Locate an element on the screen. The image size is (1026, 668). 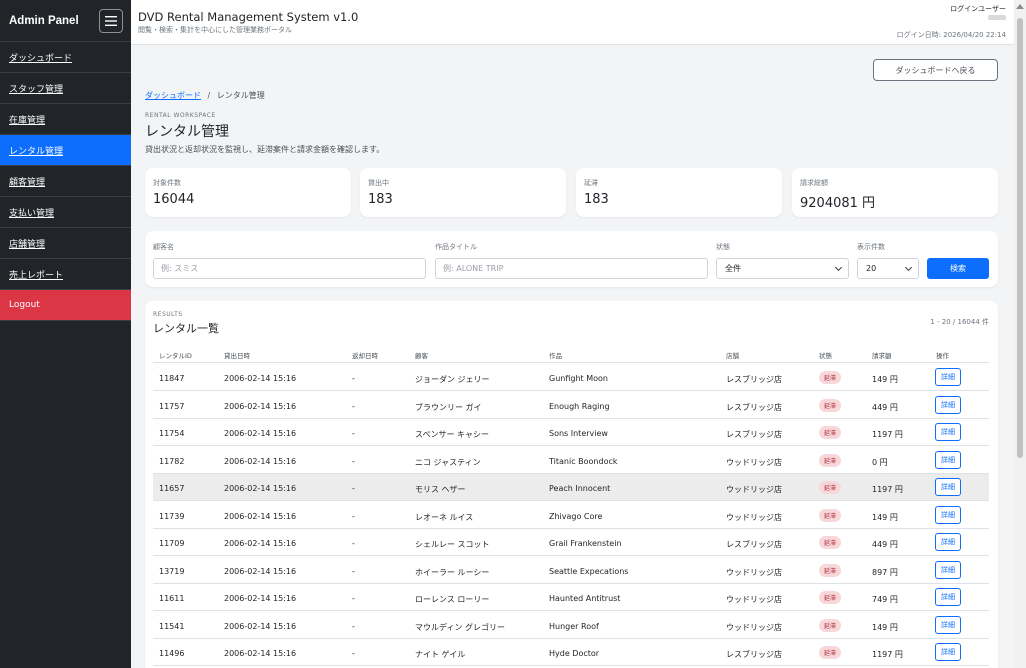
logout-button: Logout is located at coordinates (65, 305).